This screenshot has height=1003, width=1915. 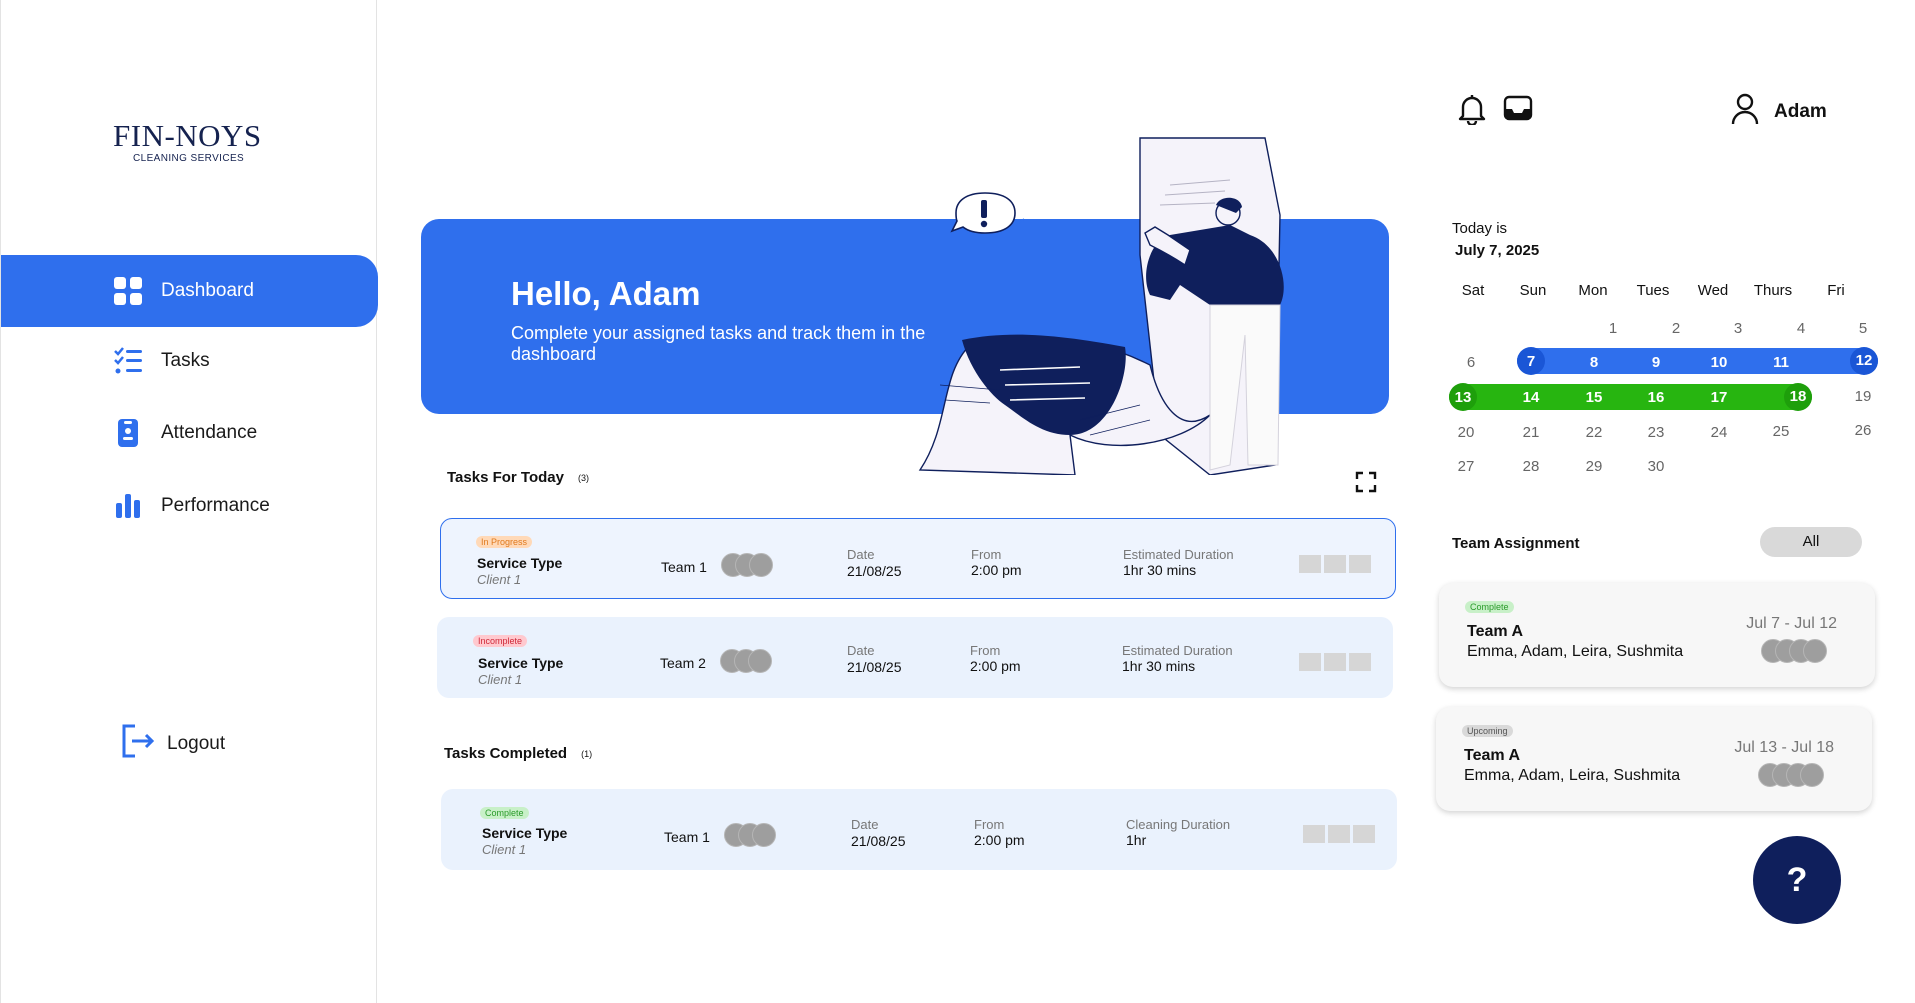 I want to click on weekday-header: Thurs, so click(x=1773, y=290).